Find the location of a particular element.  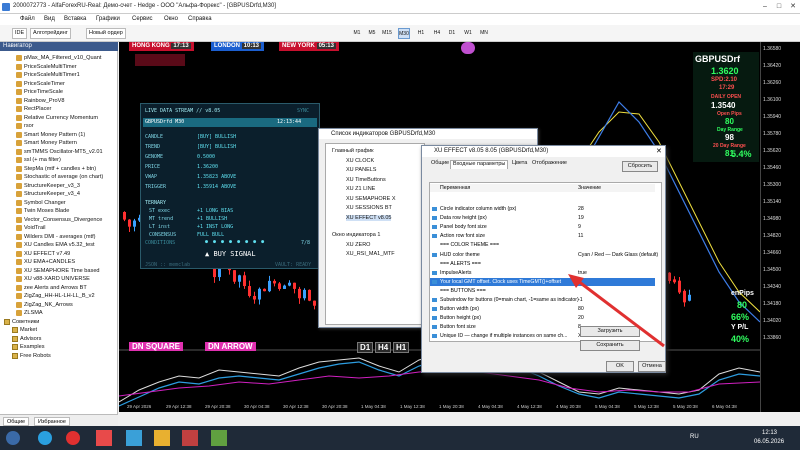

ok-button: OK is located at coordinates (620, 366).